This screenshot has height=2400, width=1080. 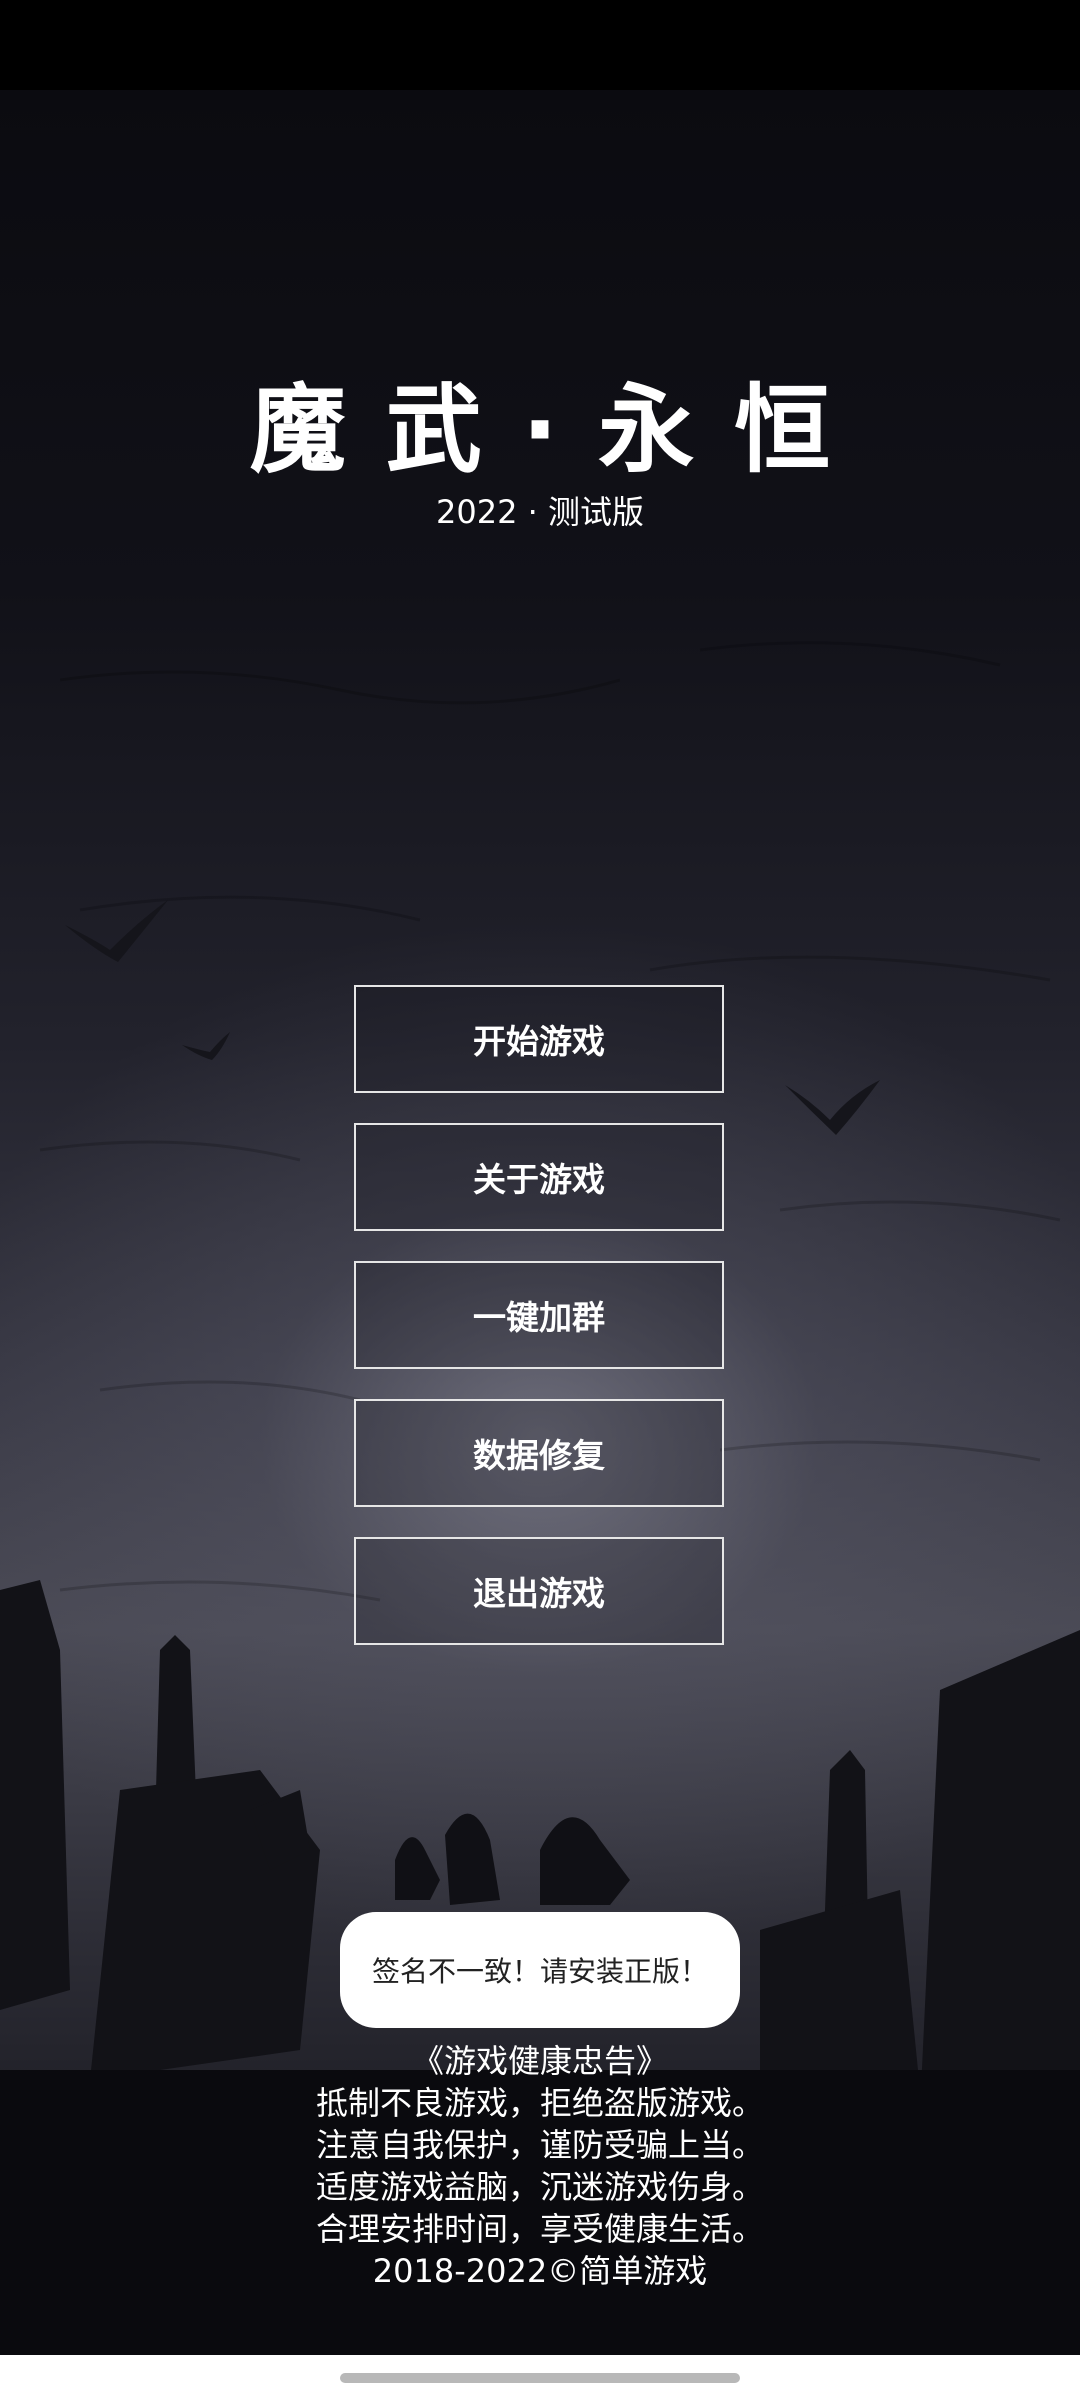 I want to click on exit-game-button: 退出游戏, so click(x=539, y=1591).